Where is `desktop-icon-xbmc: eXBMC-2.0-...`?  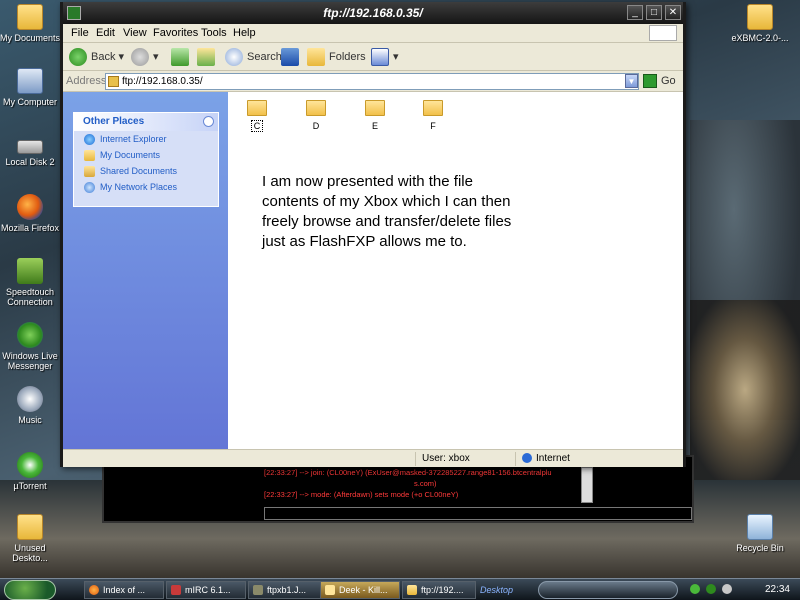 desktop-icon-xbmc: eXBMC-2.0-... is located at coordinates (760, 23).